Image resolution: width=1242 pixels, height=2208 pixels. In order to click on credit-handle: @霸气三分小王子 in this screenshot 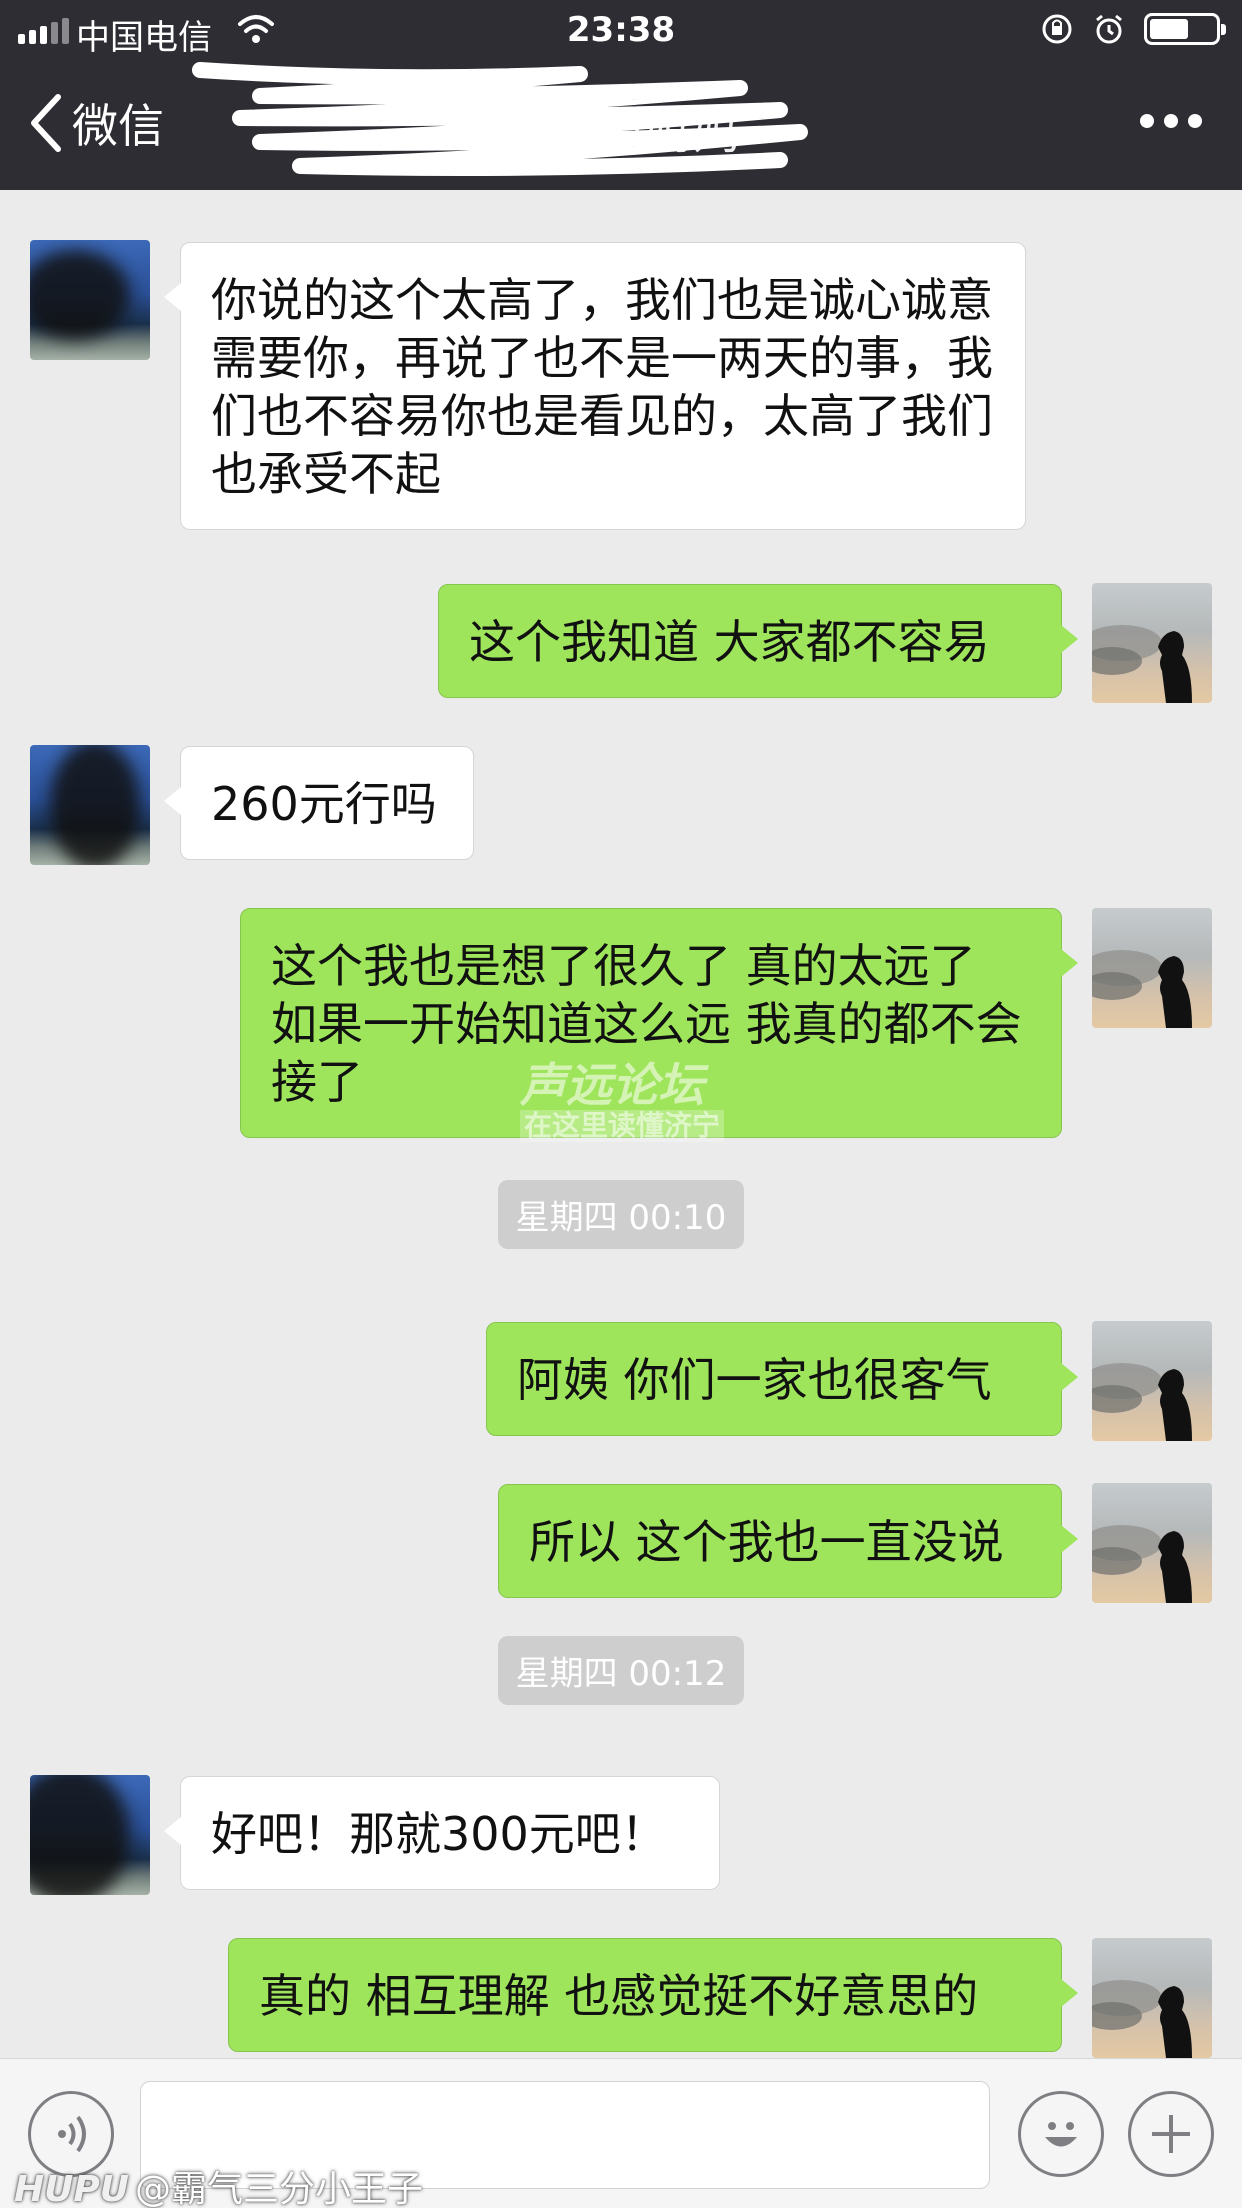, I will do `click(278, 2188)`.